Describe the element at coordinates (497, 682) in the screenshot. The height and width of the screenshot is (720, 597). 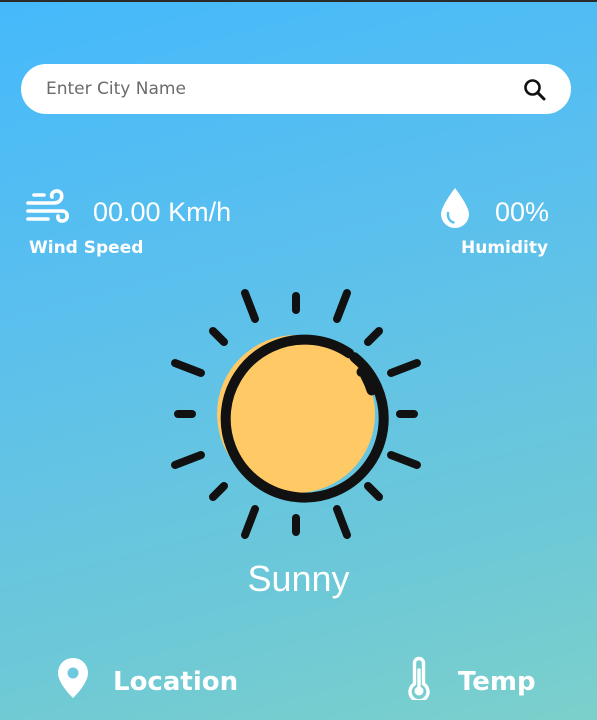
I see `temperature-label: Temp` at that location.